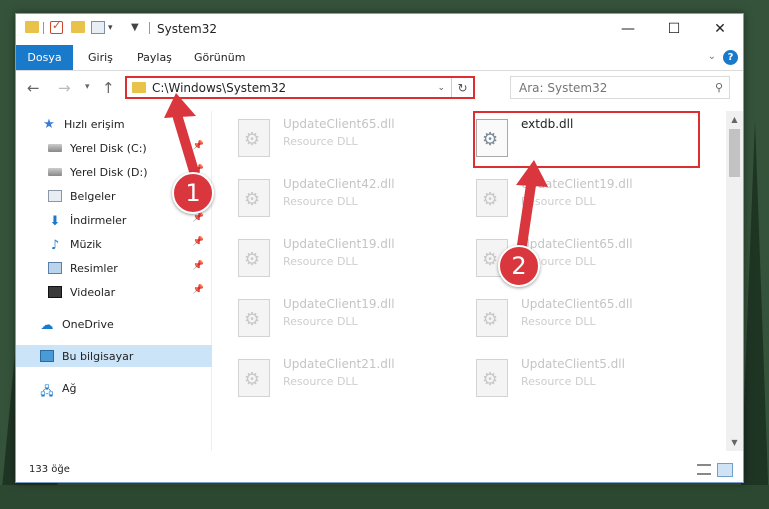 Image resolution: width=769 pixels, height=509 pixels. What do you see at coordinates (720, 29) in the screenshot?
I see `close-button: ✕` at bounding box center [720, 29].